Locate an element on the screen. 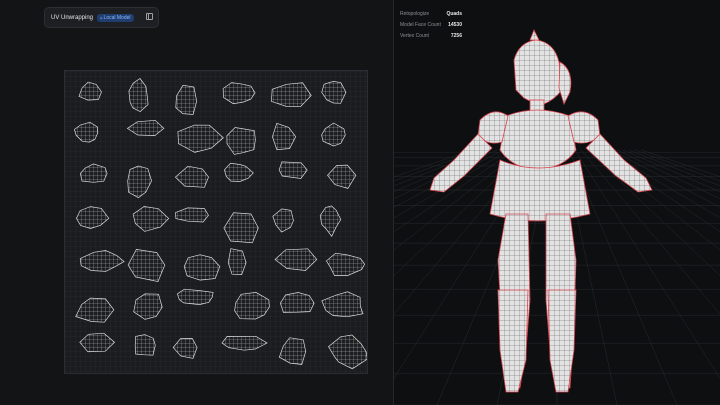 The width and height of the screenshot is (720, 405). sidebar-toggle-icon is located at coordinates (149, 16).